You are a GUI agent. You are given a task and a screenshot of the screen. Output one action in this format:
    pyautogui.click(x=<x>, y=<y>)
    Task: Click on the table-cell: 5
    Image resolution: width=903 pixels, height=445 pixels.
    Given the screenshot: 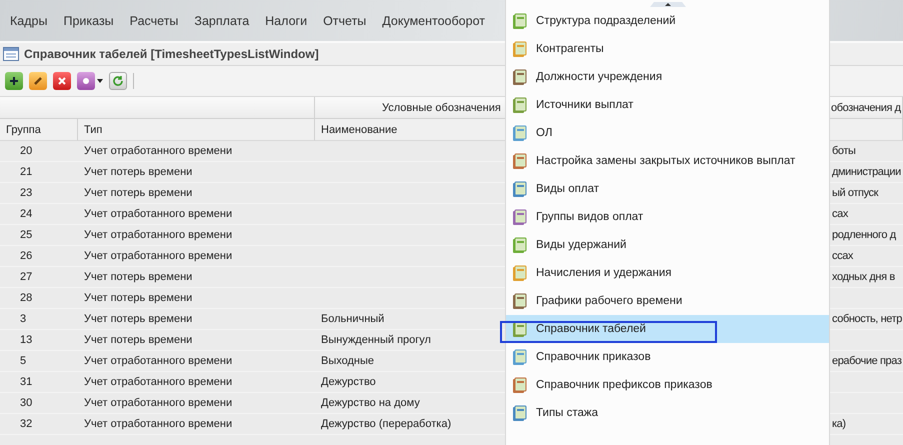 What is the action you would take?
    pyautogui.click(x=39, y=361)
    